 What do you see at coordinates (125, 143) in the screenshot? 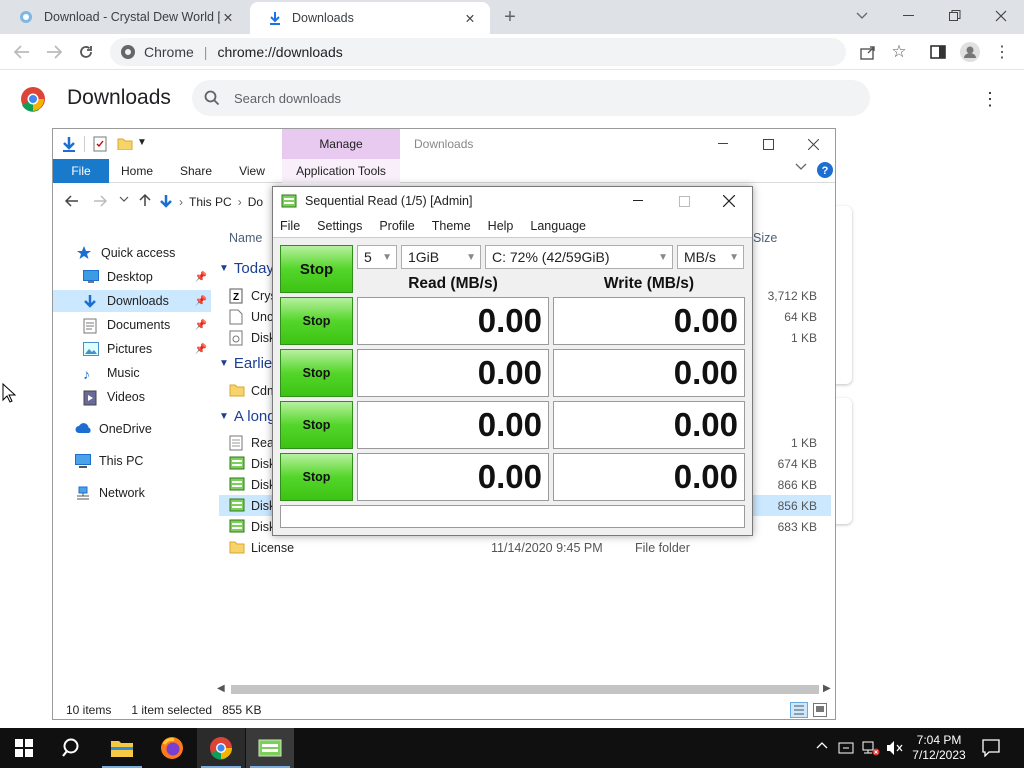
I see `new-folder-icon` at bounding box center [125, 143].